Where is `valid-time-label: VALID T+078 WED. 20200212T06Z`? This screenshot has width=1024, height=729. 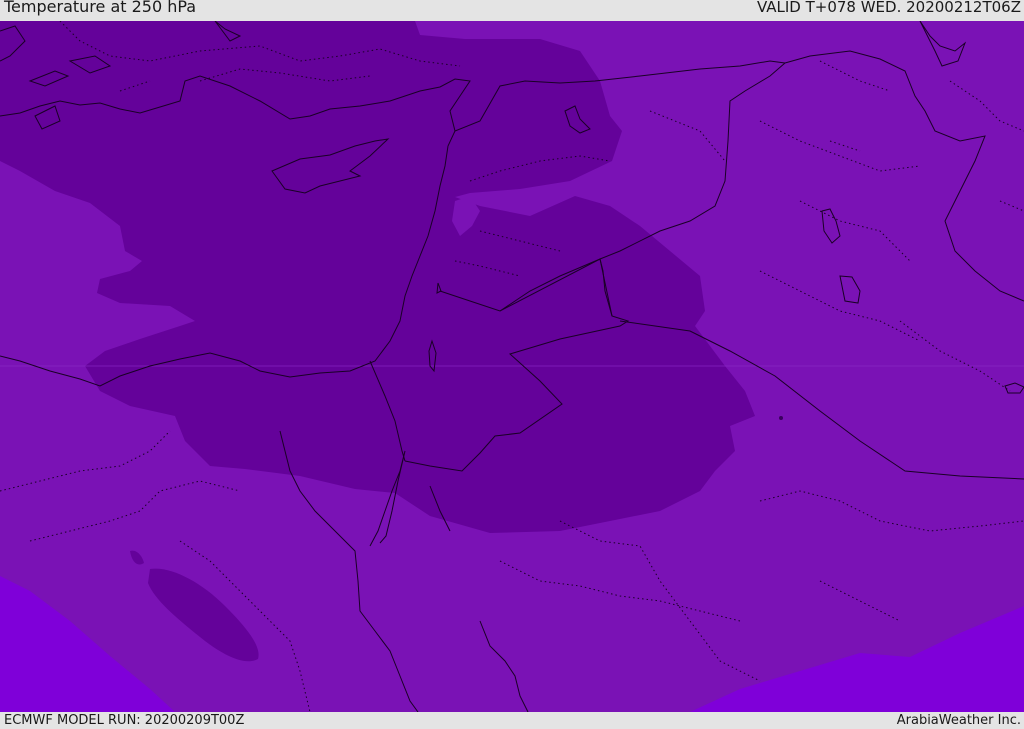
valid-time-label: VALID T+078 WED. 20200212T06Z is located at coordinates (888, 8).